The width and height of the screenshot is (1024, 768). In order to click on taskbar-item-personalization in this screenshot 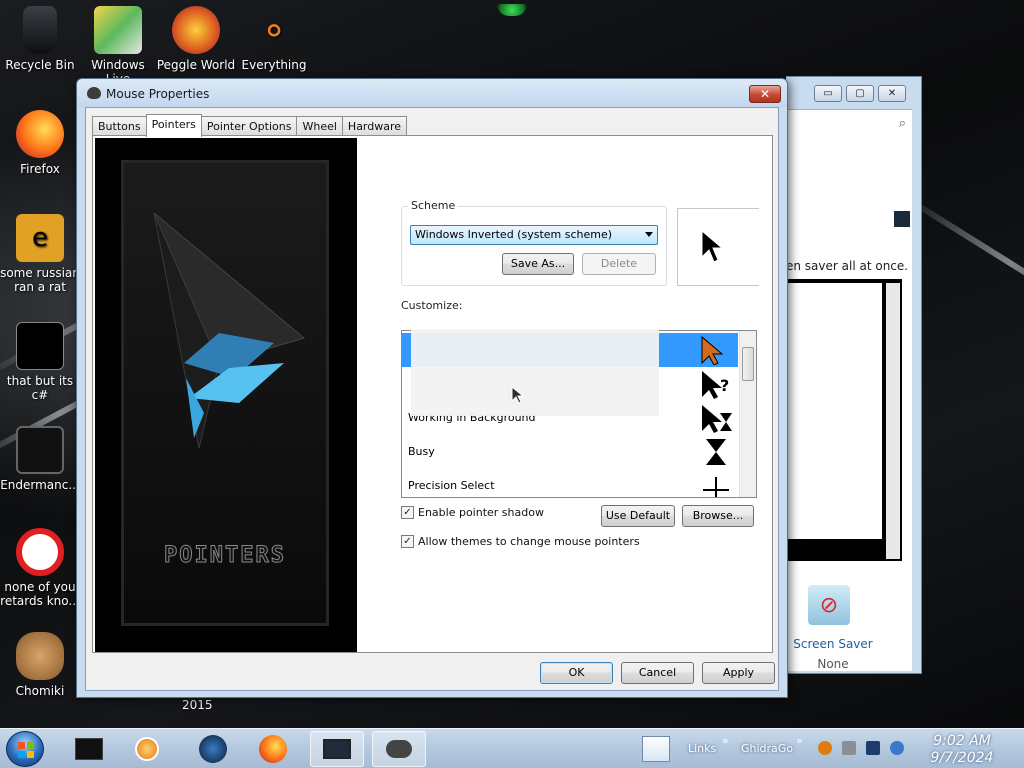, I will do `click(337, 749)`.